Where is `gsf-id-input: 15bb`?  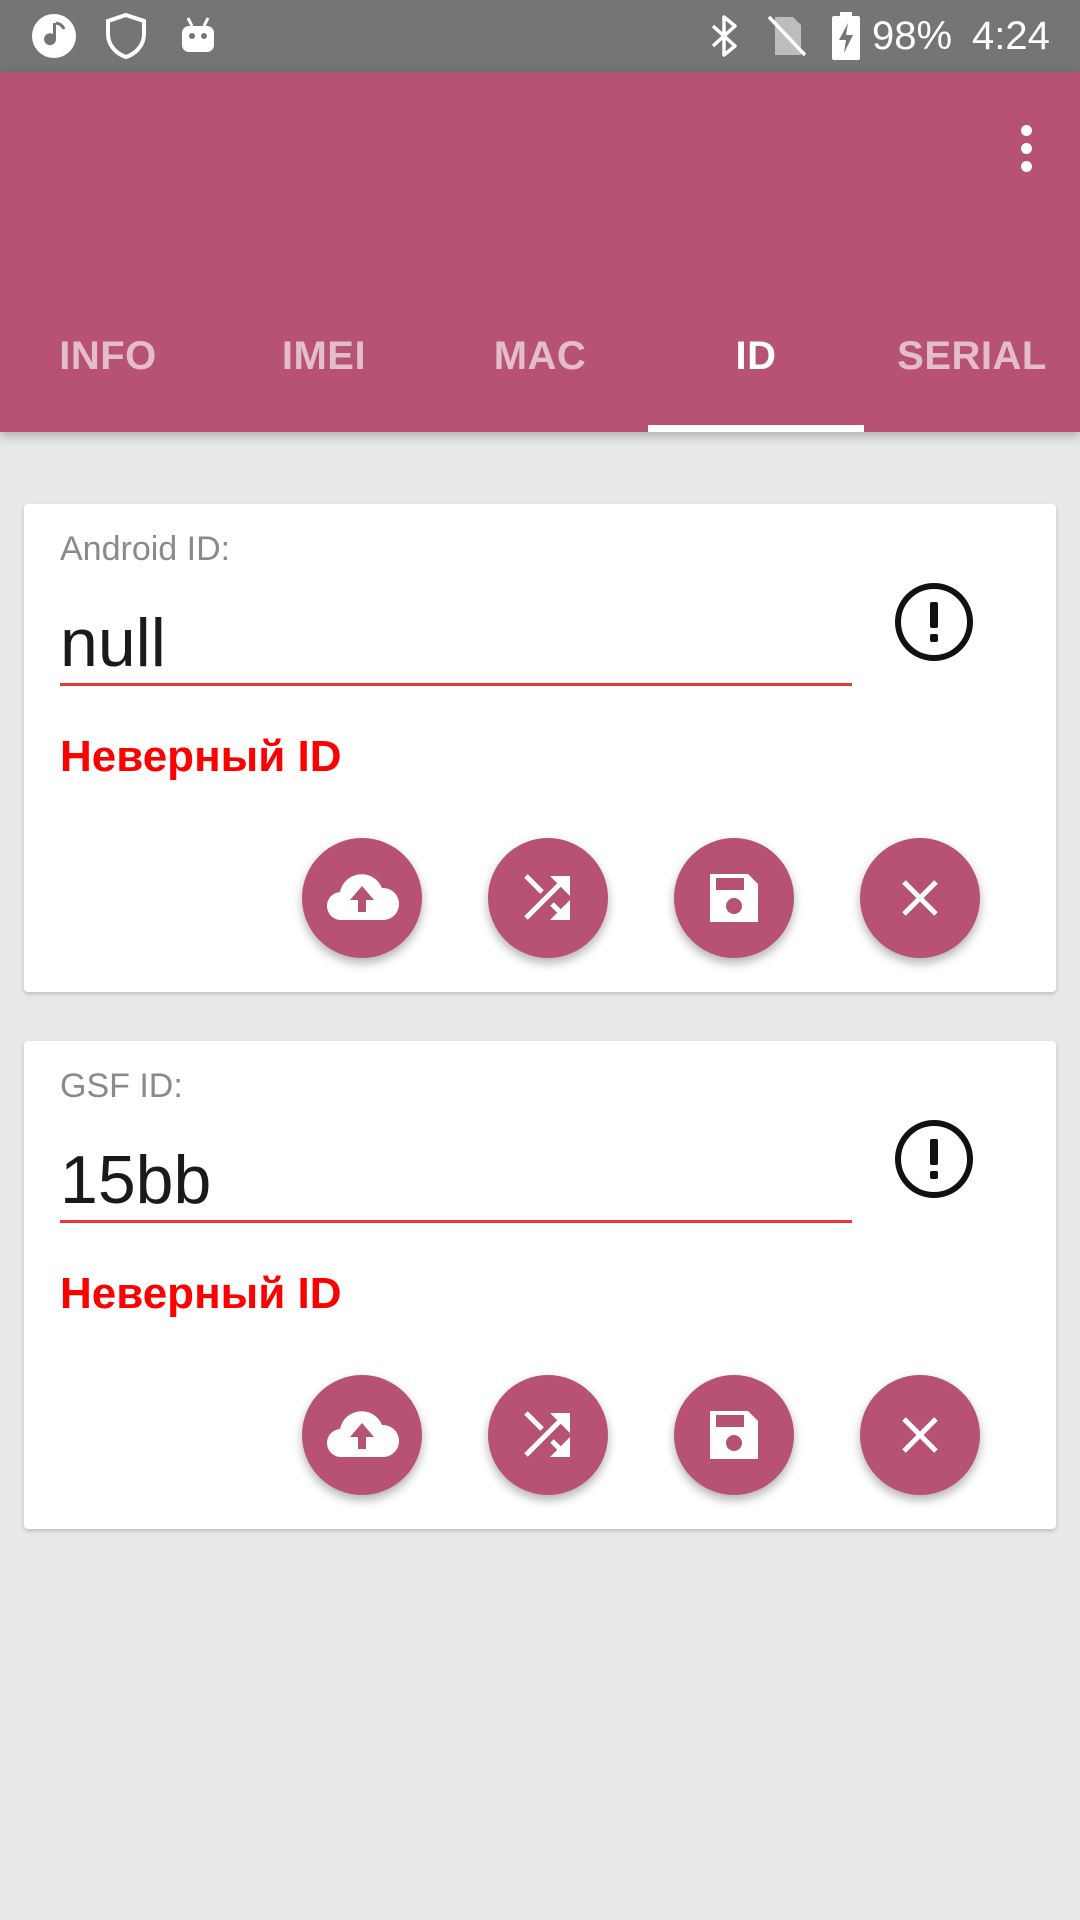 gsf-id-input: 15bb is located at coordinates (456, 1180).